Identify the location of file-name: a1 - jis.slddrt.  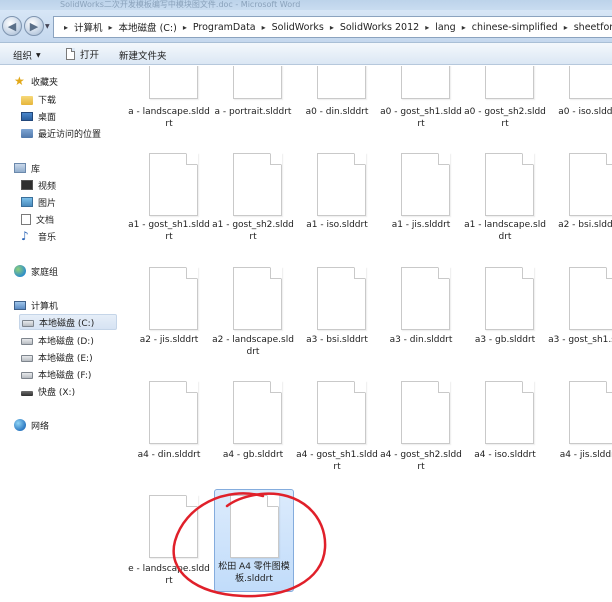
(421, 225).